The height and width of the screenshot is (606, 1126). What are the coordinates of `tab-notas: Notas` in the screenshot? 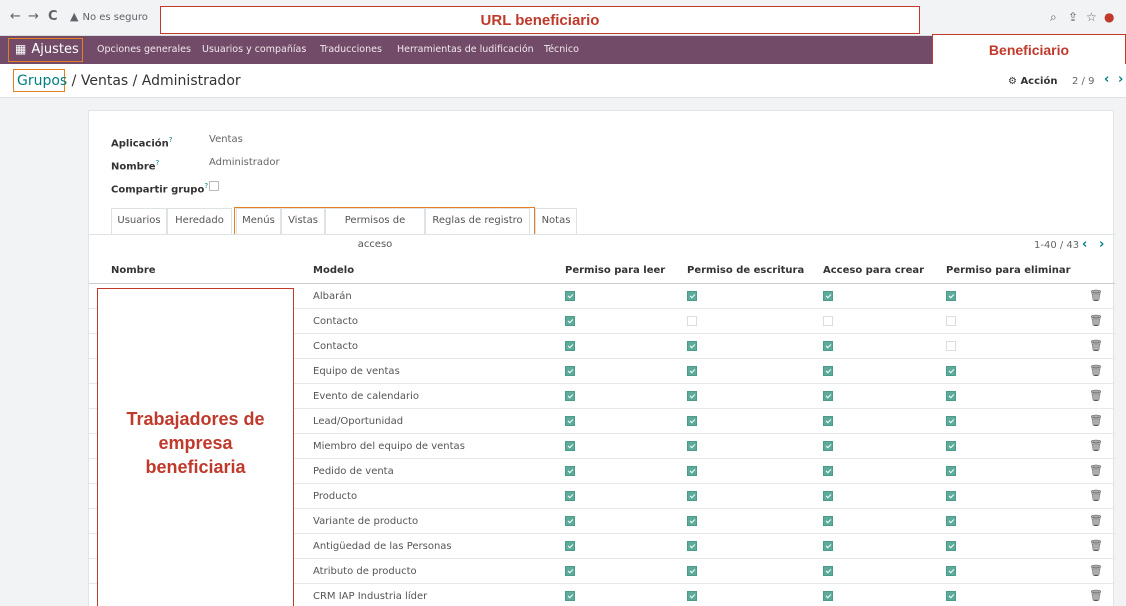 It's located at (556, 221).